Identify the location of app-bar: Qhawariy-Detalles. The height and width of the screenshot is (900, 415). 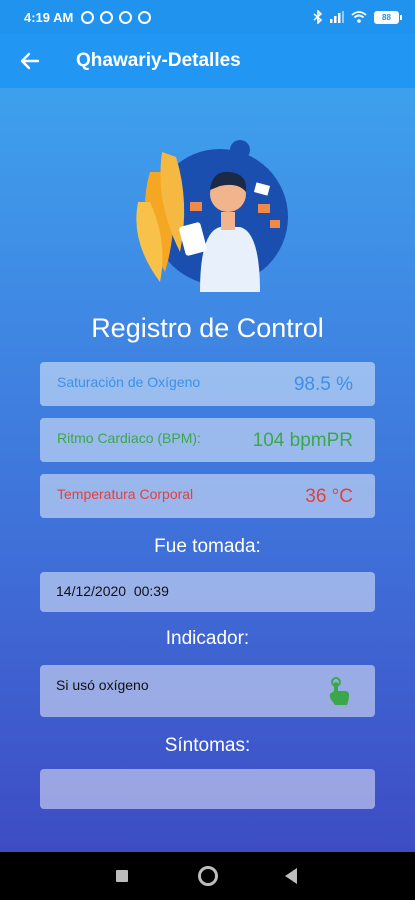
(207, 61).